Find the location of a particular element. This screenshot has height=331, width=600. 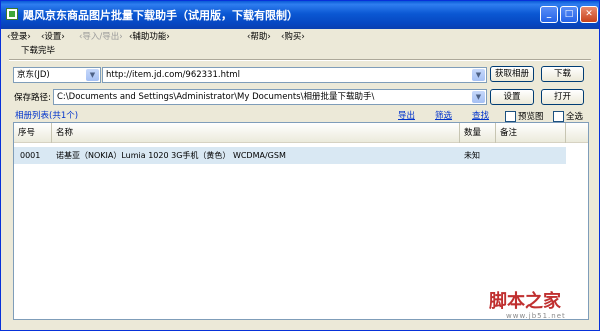

find-link: 查找 is located at coordinates (480, 115).